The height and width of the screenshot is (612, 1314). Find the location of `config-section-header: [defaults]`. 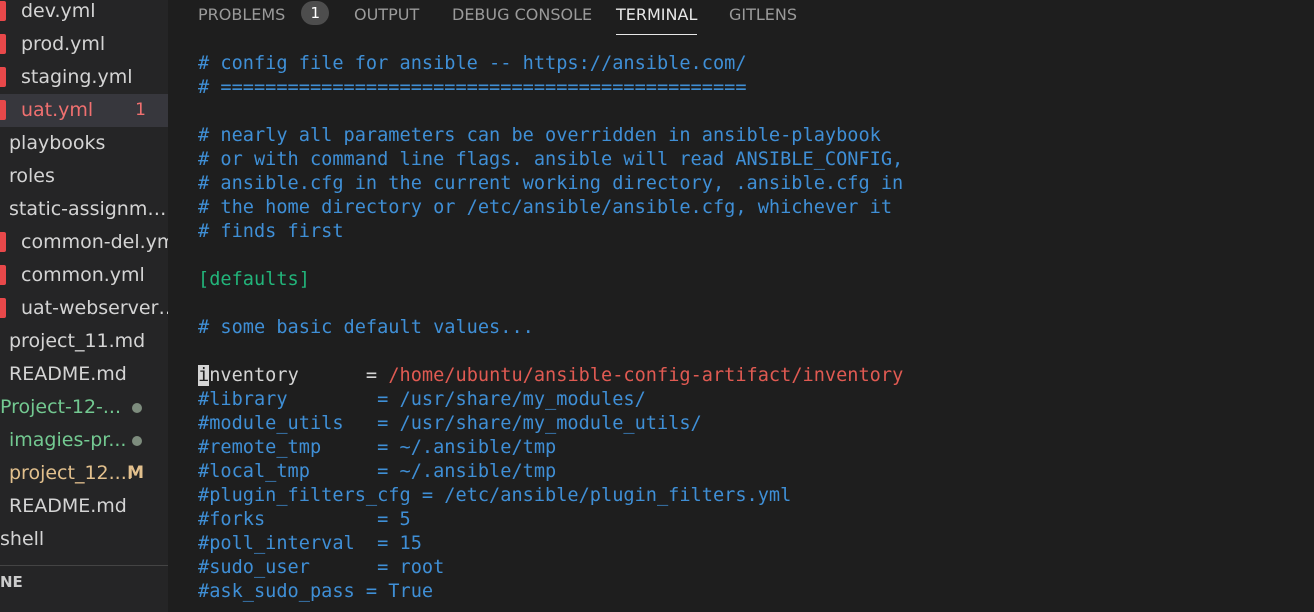

config-section-header: [defaults] is located at coordinates (254, 279).